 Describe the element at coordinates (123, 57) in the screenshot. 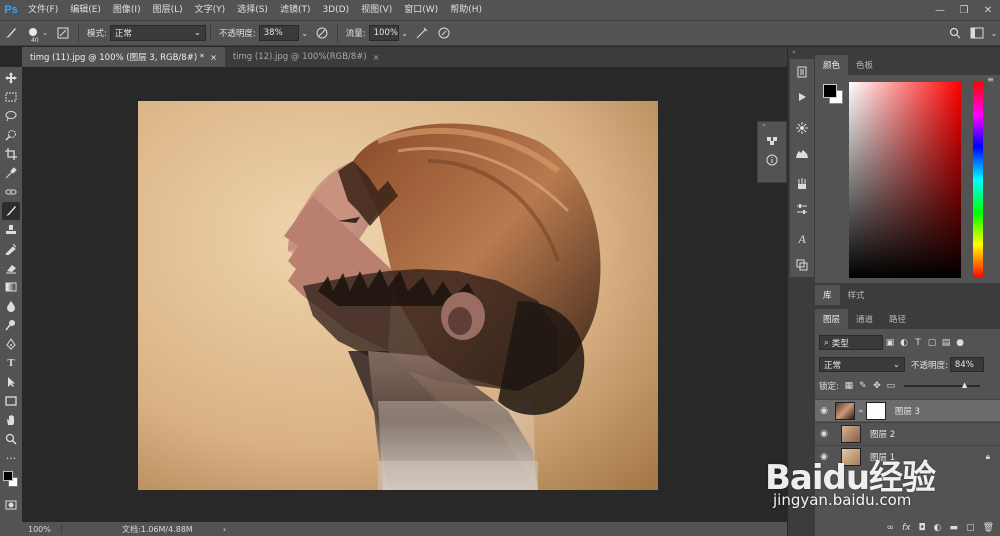

I see `tab-document-1: timg (11).jpg @ 100% (图层 3, RGB/8#) * ×` at that location.